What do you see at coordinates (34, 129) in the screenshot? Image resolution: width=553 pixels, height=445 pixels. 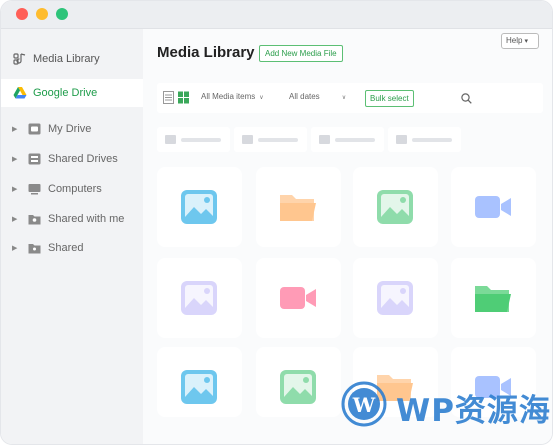 I see `my-drive-icon` at bounding box center [34, 129].